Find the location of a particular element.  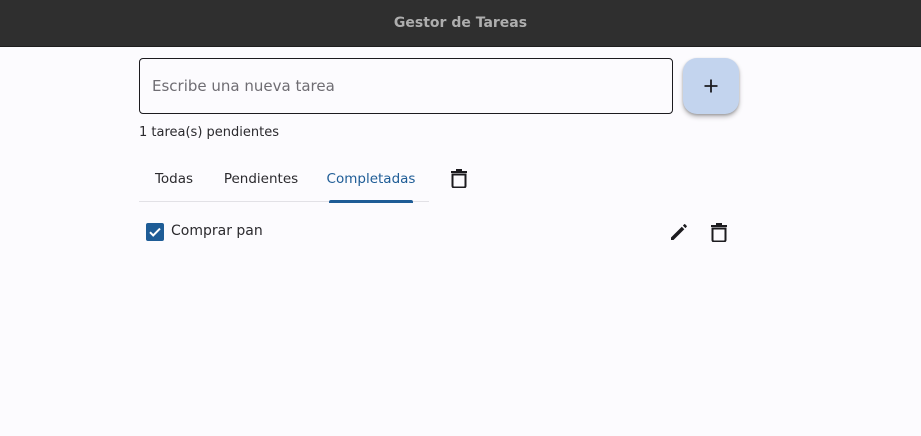

filter-tabs: Todas Pendientes Completadas is located at coordinates (284, 179).